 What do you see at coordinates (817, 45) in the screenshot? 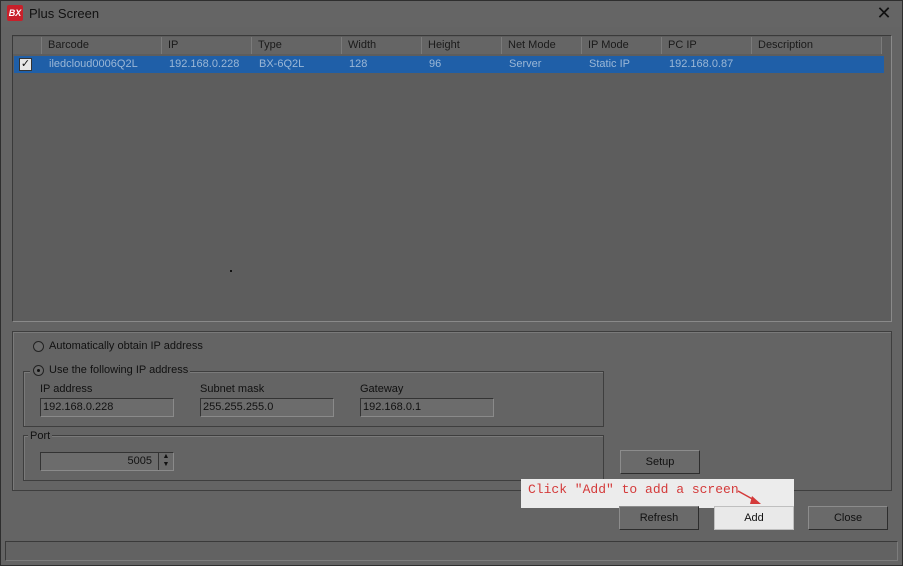
I see `column-header-description: Description` at bounding box center [817, 45].